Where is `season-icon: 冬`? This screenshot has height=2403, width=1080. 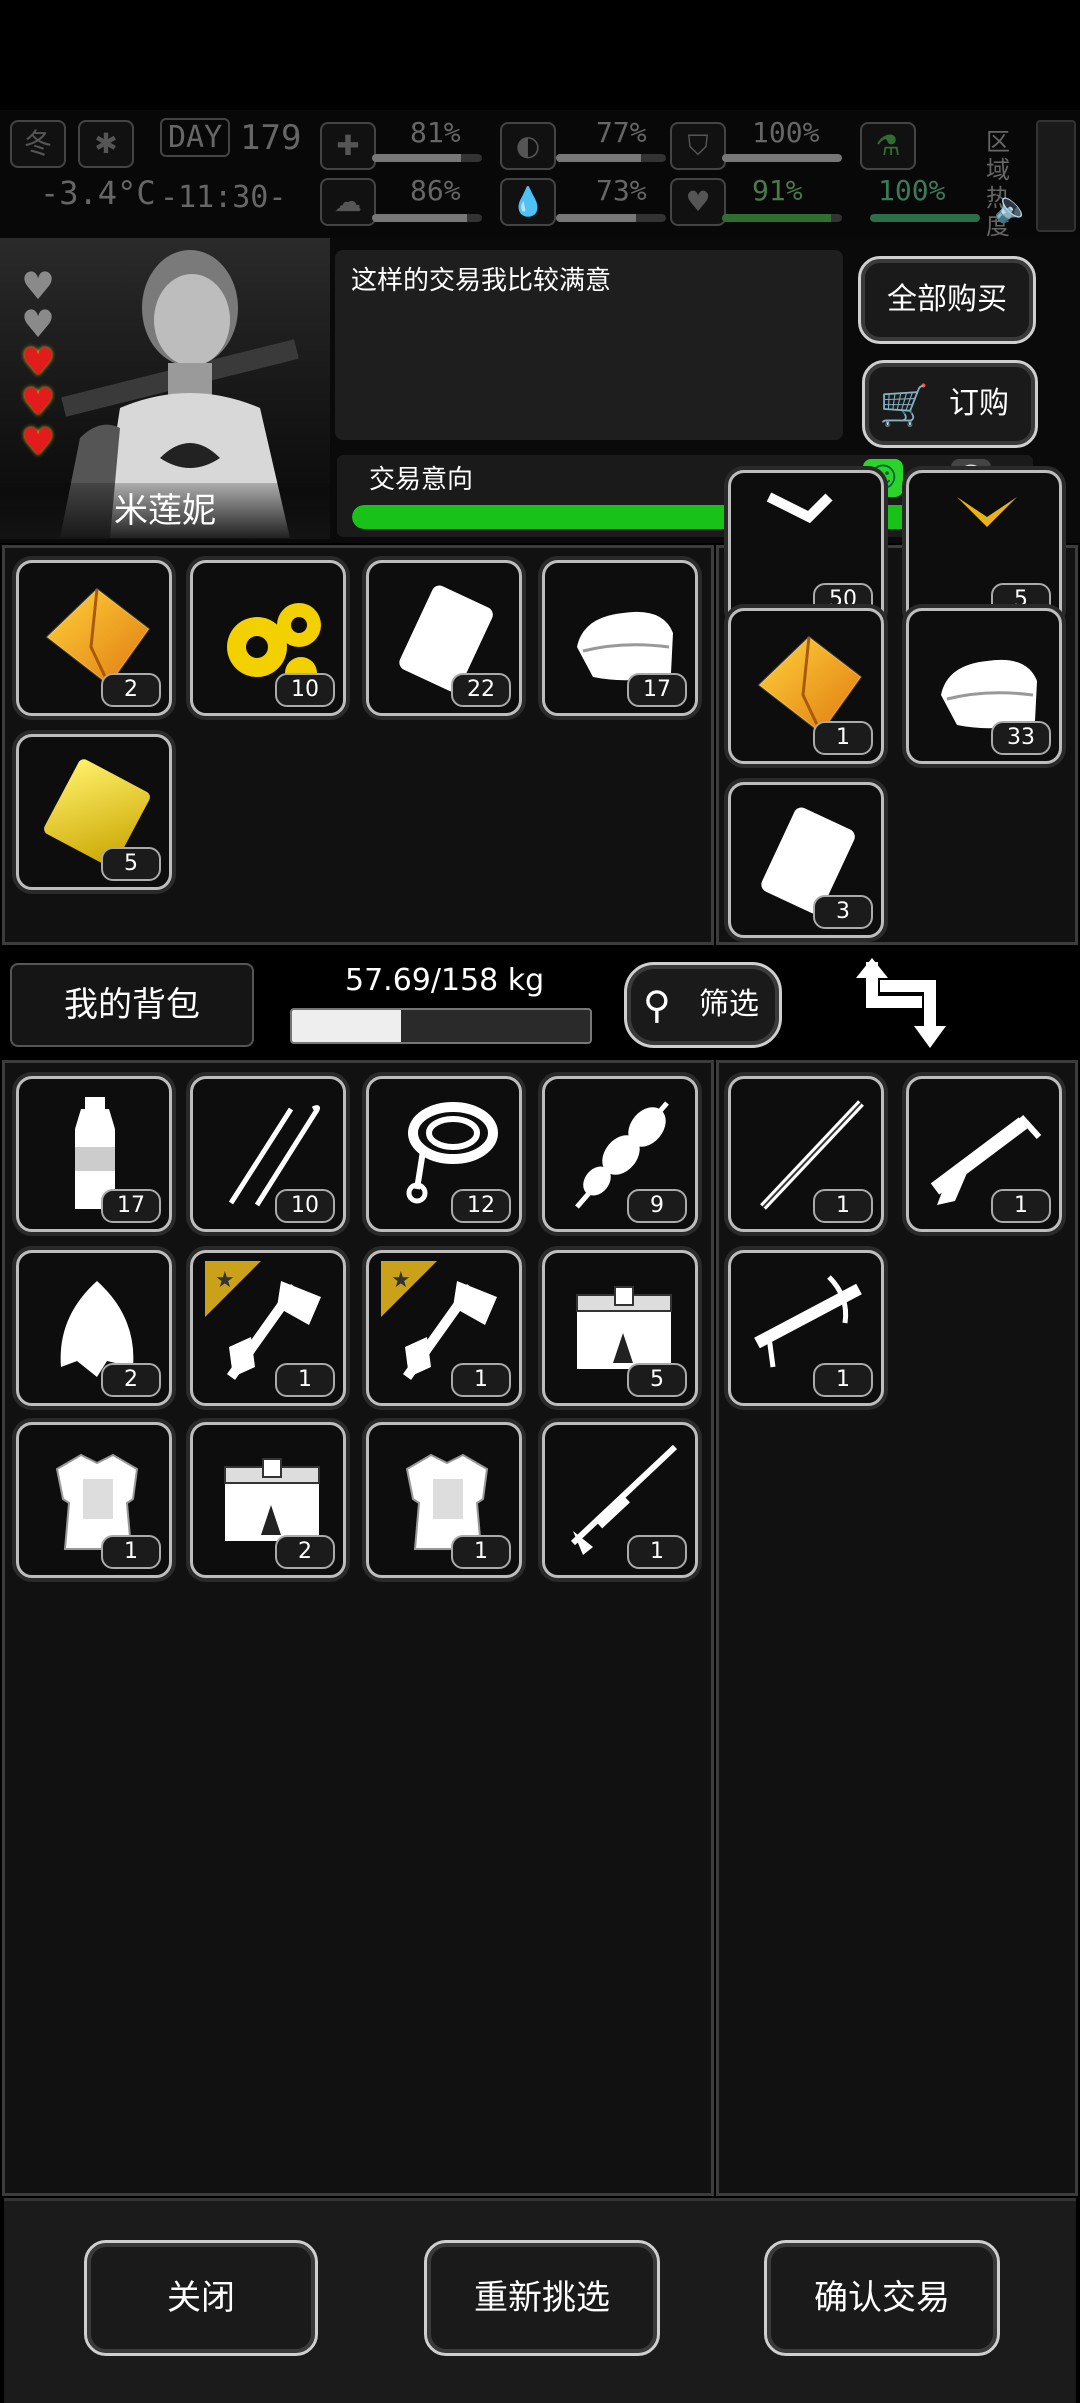 season-icon: 冬 is located at coordinates (38, 144).